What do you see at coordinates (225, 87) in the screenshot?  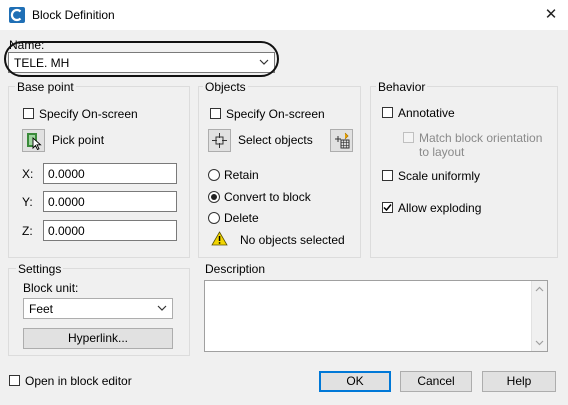 I see `objects-group-label: Objects` at bounding box center [225, 87].